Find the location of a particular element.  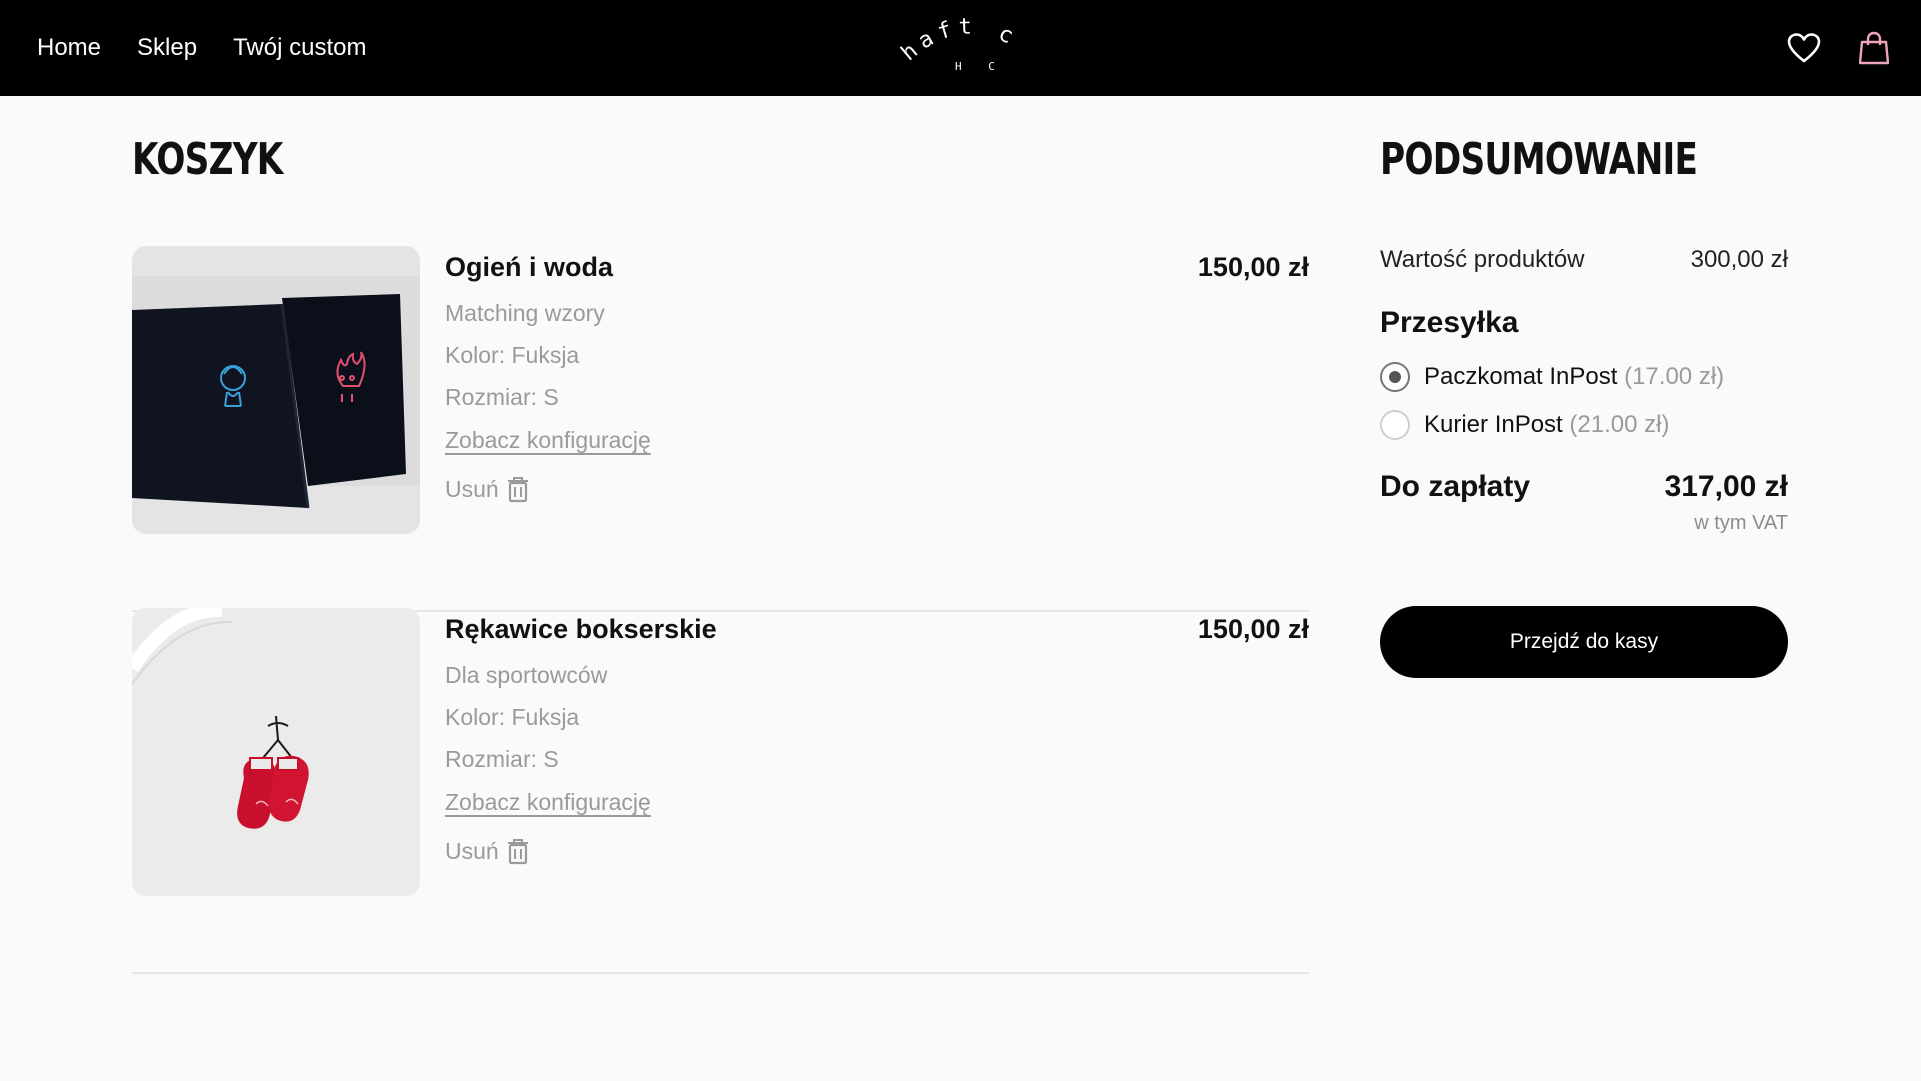

item-subtitle: Matching wzory is located at coordinates (525, 313).